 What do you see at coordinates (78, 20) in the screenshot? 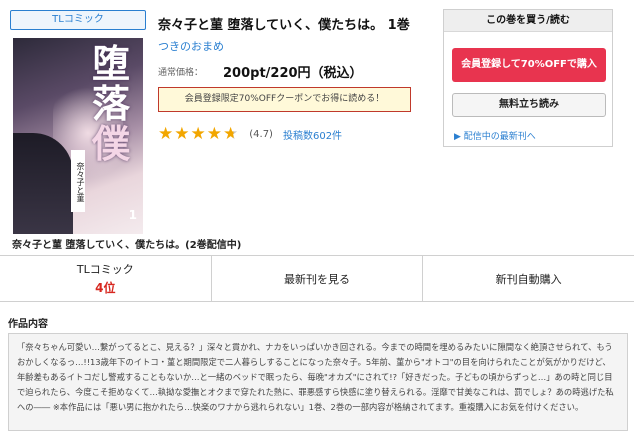
I see `genre-tag: TLコミック` at bounding box center [78, 20].